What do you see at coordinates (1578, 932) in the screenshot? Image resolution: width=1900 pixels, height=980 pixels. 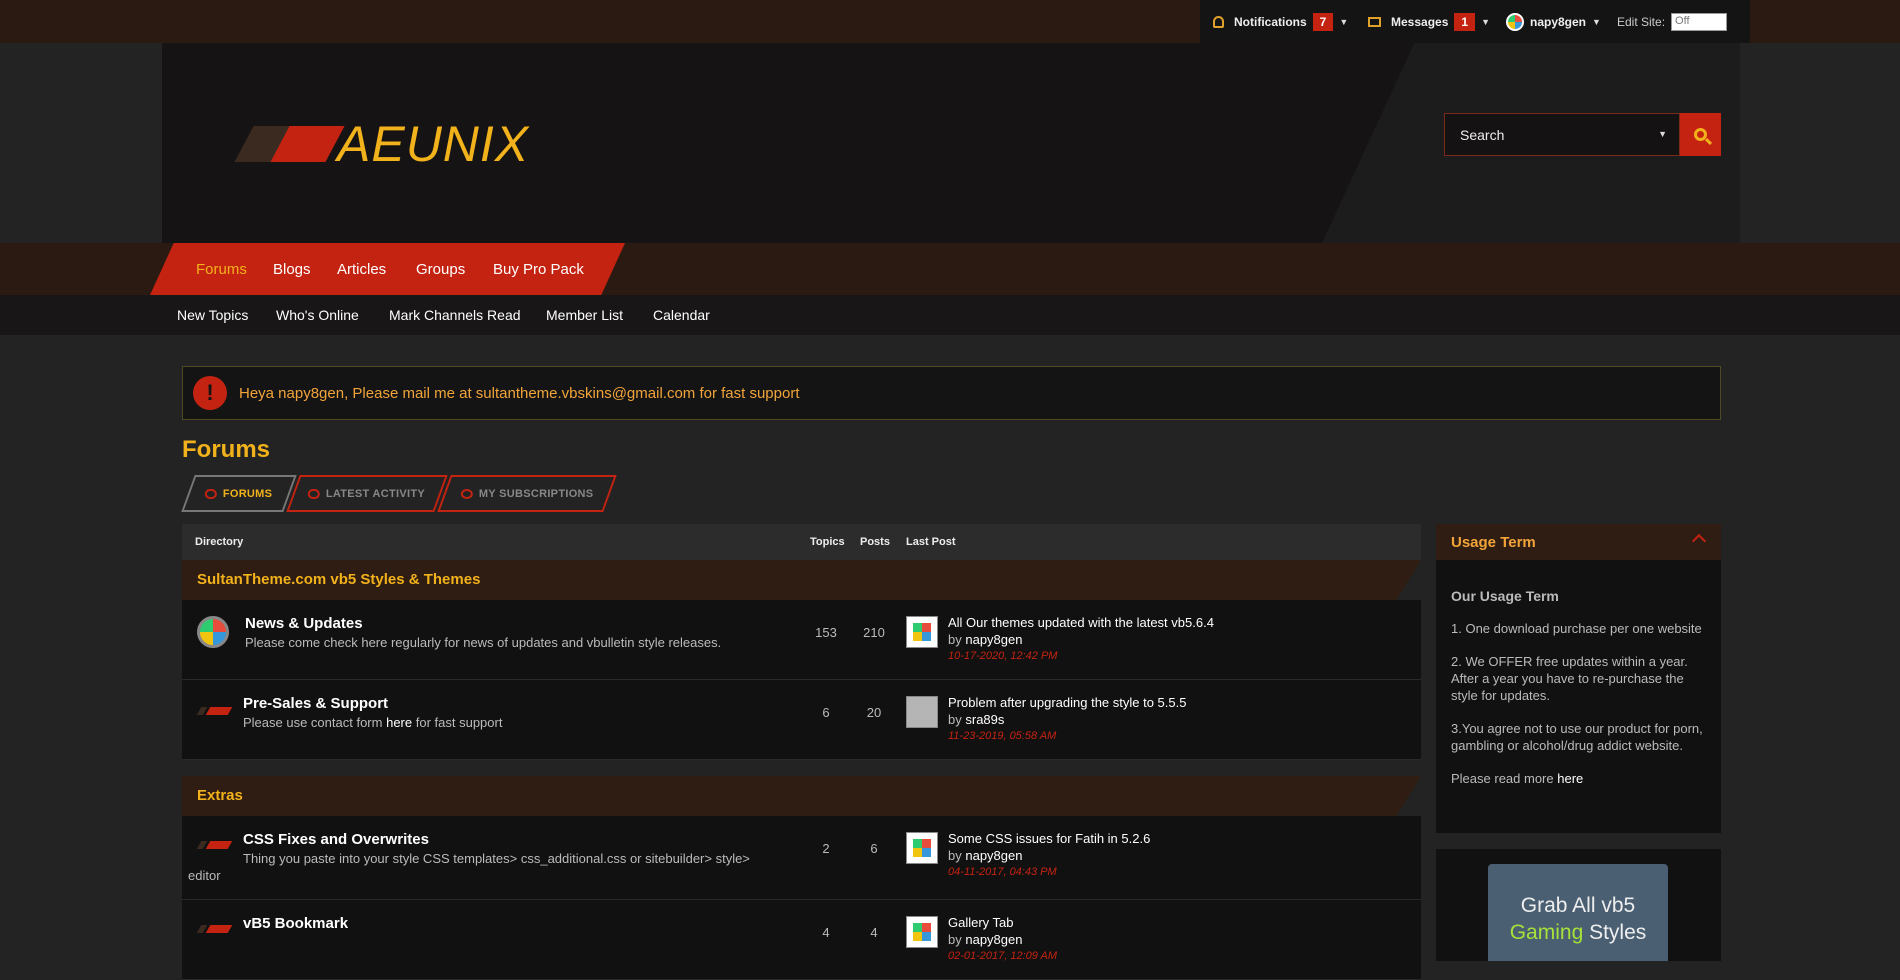 I see `promo-line2: Gaming Styles` at bounding box center [1578, 932].